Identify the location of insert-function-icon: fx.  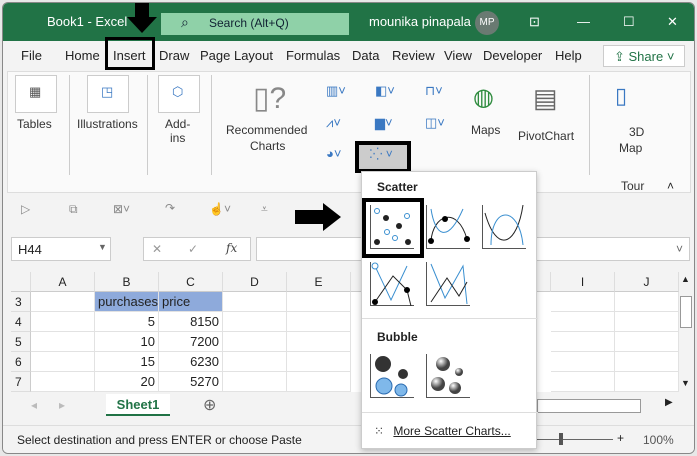
(231, 248).